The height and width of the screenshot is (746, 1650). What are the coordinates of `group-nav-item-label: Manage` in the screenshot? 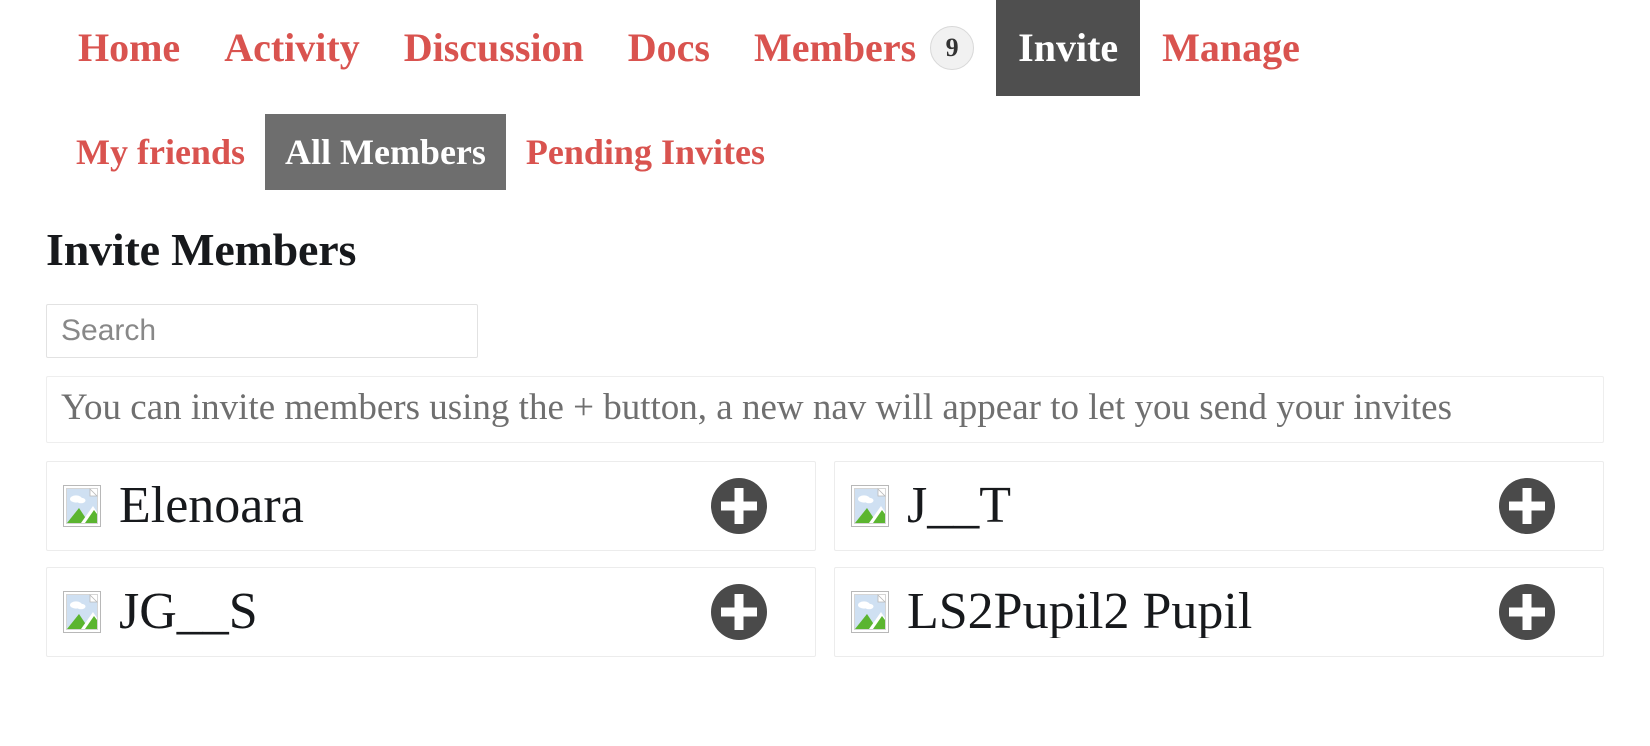 It's located at (1231, 47).